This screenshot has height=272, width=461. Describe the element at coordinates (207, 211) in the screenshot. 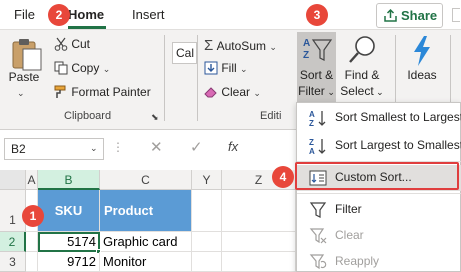

I see `cell-y1` at that location.